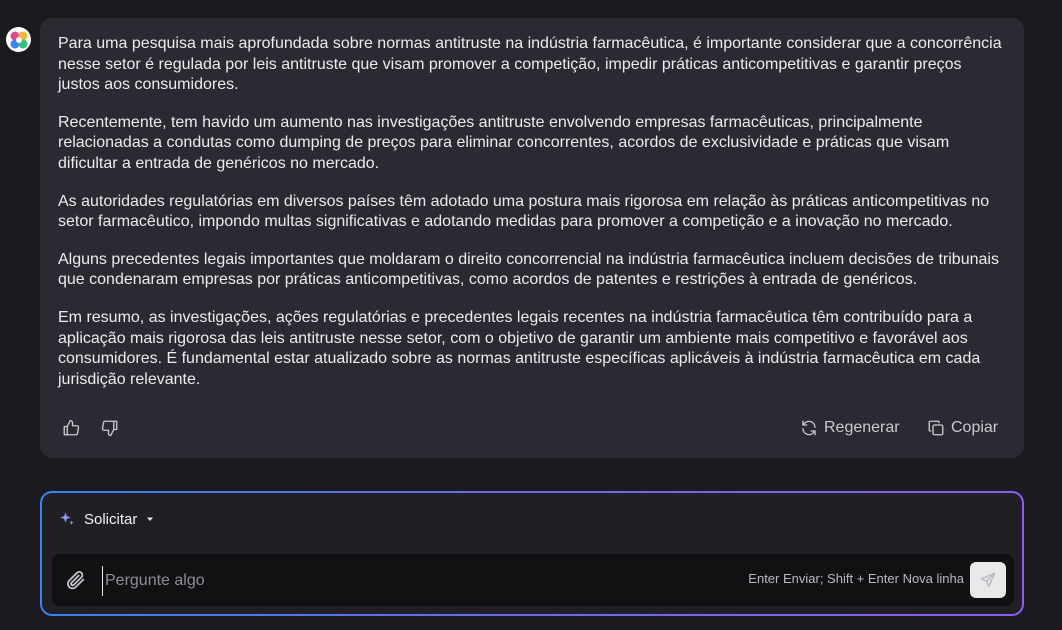 This screenshot has width=1062, height=630. Describe the element at coordinates (67, 518) in the screenshot. I see `sparkle-icon` at that location.